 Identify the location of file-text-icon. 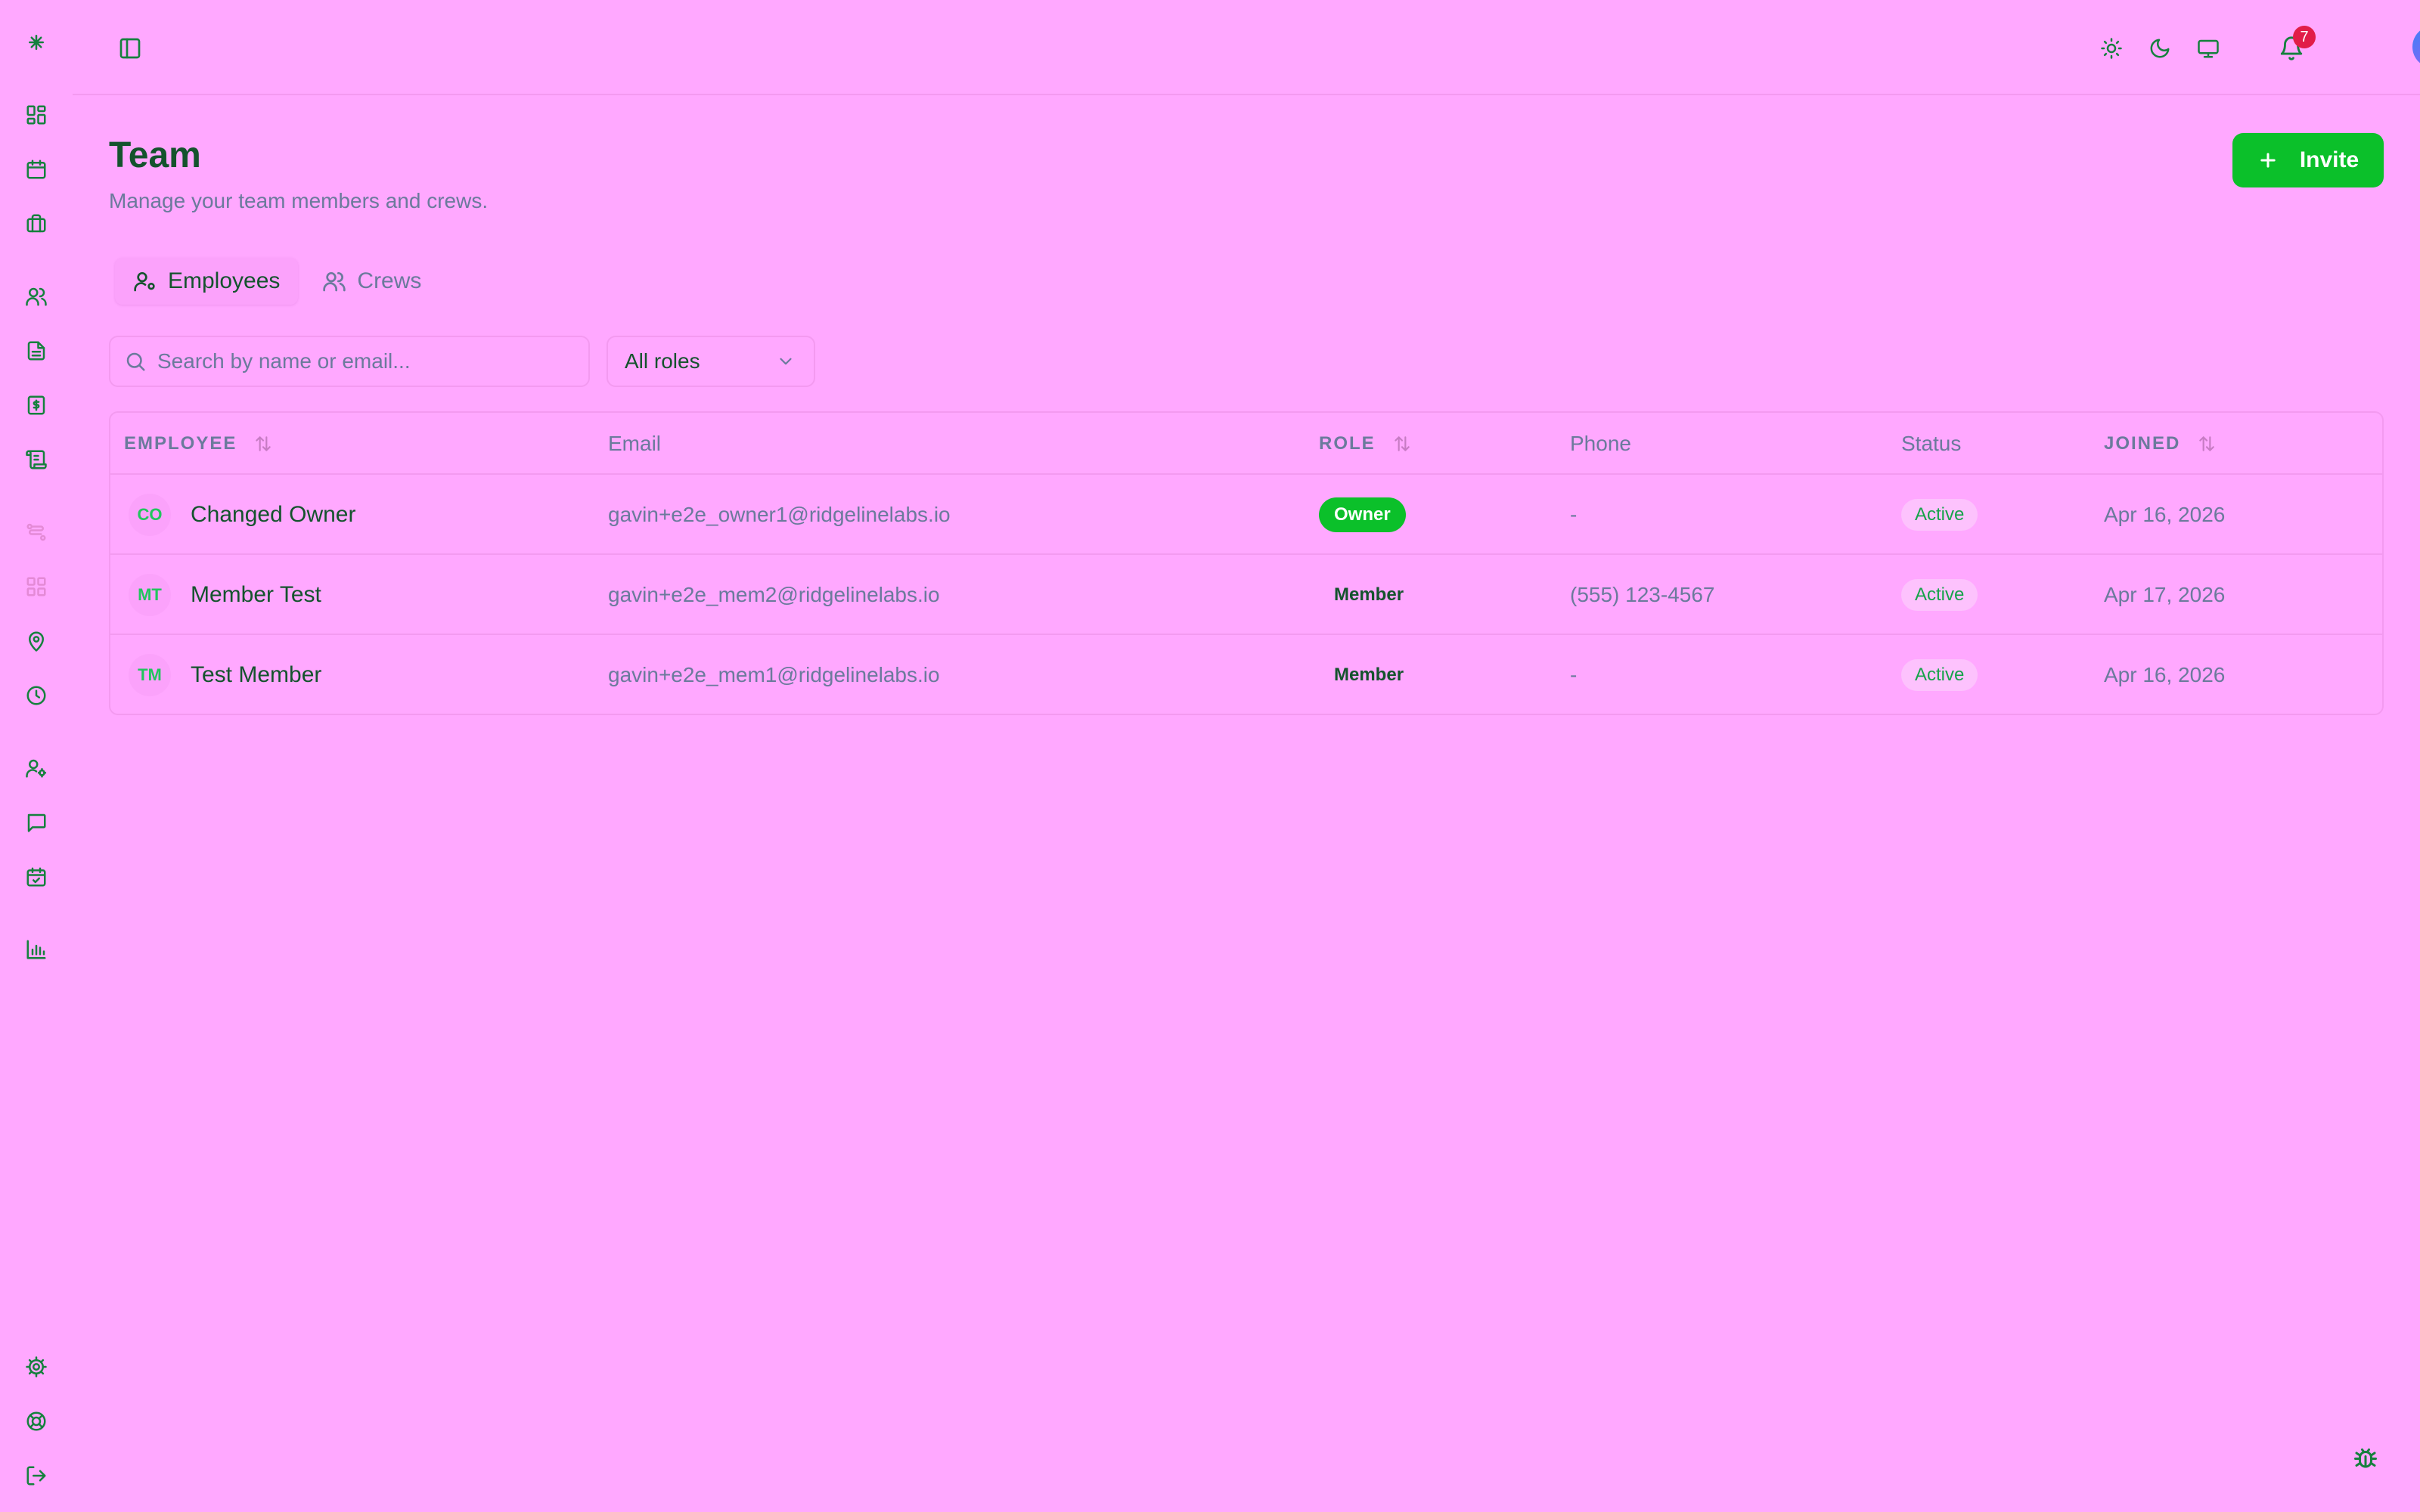
(36, 351).